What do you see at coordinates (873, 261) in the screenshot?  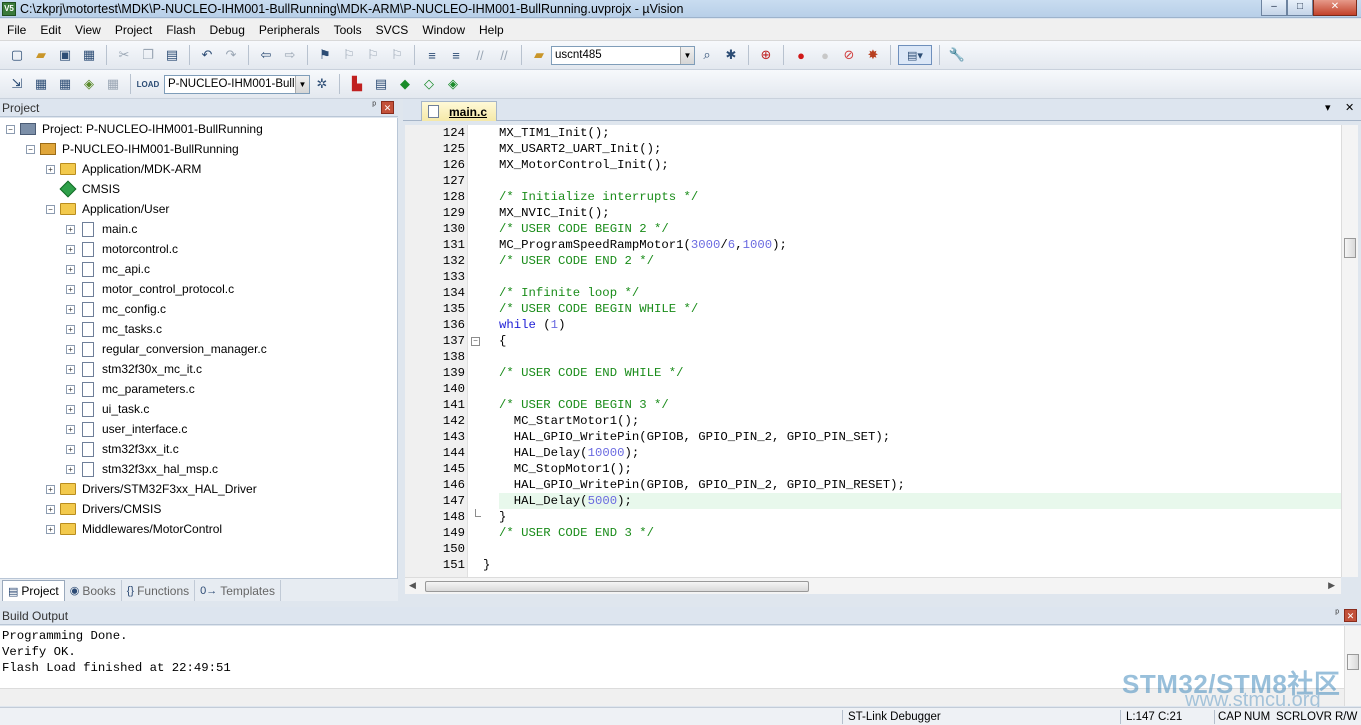 I see `code-line: 132 /* USER CODE END 2 */` at bounding box center [873, 261].